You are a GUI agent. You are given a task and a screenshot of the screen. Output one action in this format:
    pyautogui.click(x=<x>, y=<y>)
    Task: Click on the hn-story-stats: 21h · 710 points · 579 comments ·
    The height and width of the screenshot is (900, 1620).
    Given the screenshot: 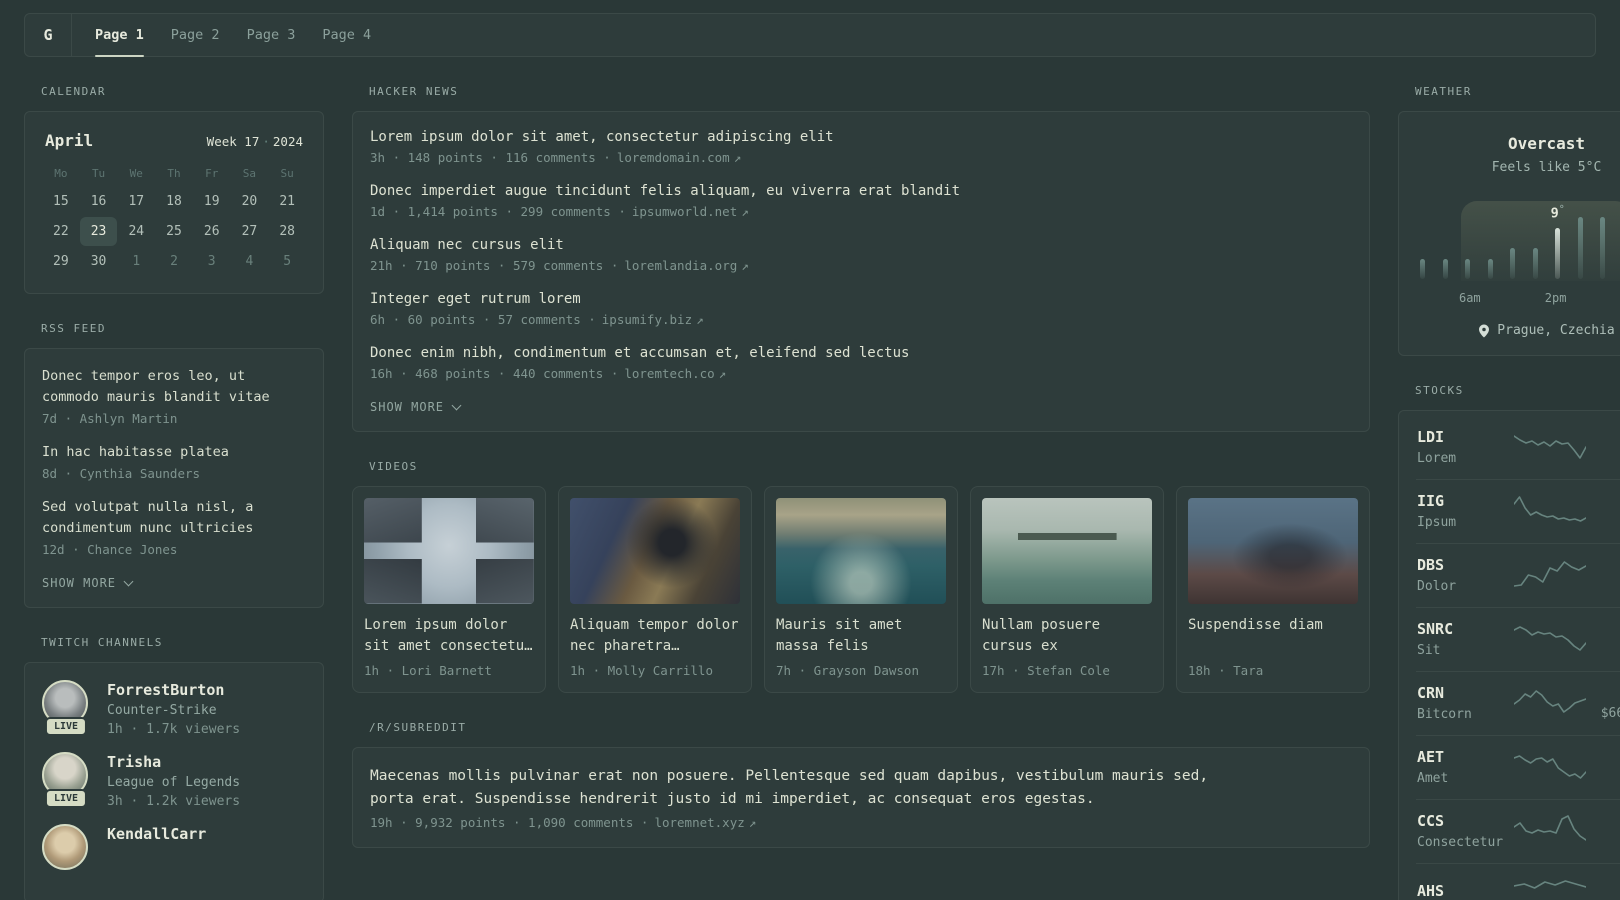 What is the action you would take?
    pyautogui.click(x=494, y=265)
    